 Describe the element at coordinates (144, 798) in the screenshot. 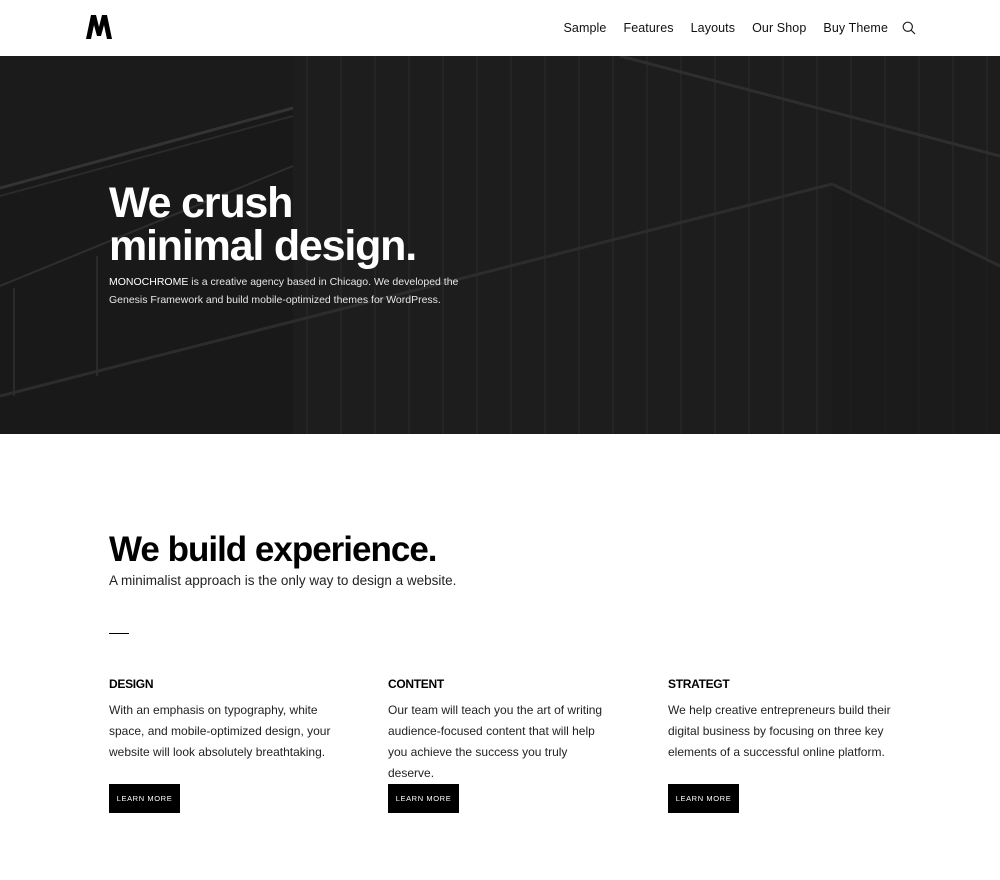

I see `learn-more-design-button: LEARN MORE` at that location.